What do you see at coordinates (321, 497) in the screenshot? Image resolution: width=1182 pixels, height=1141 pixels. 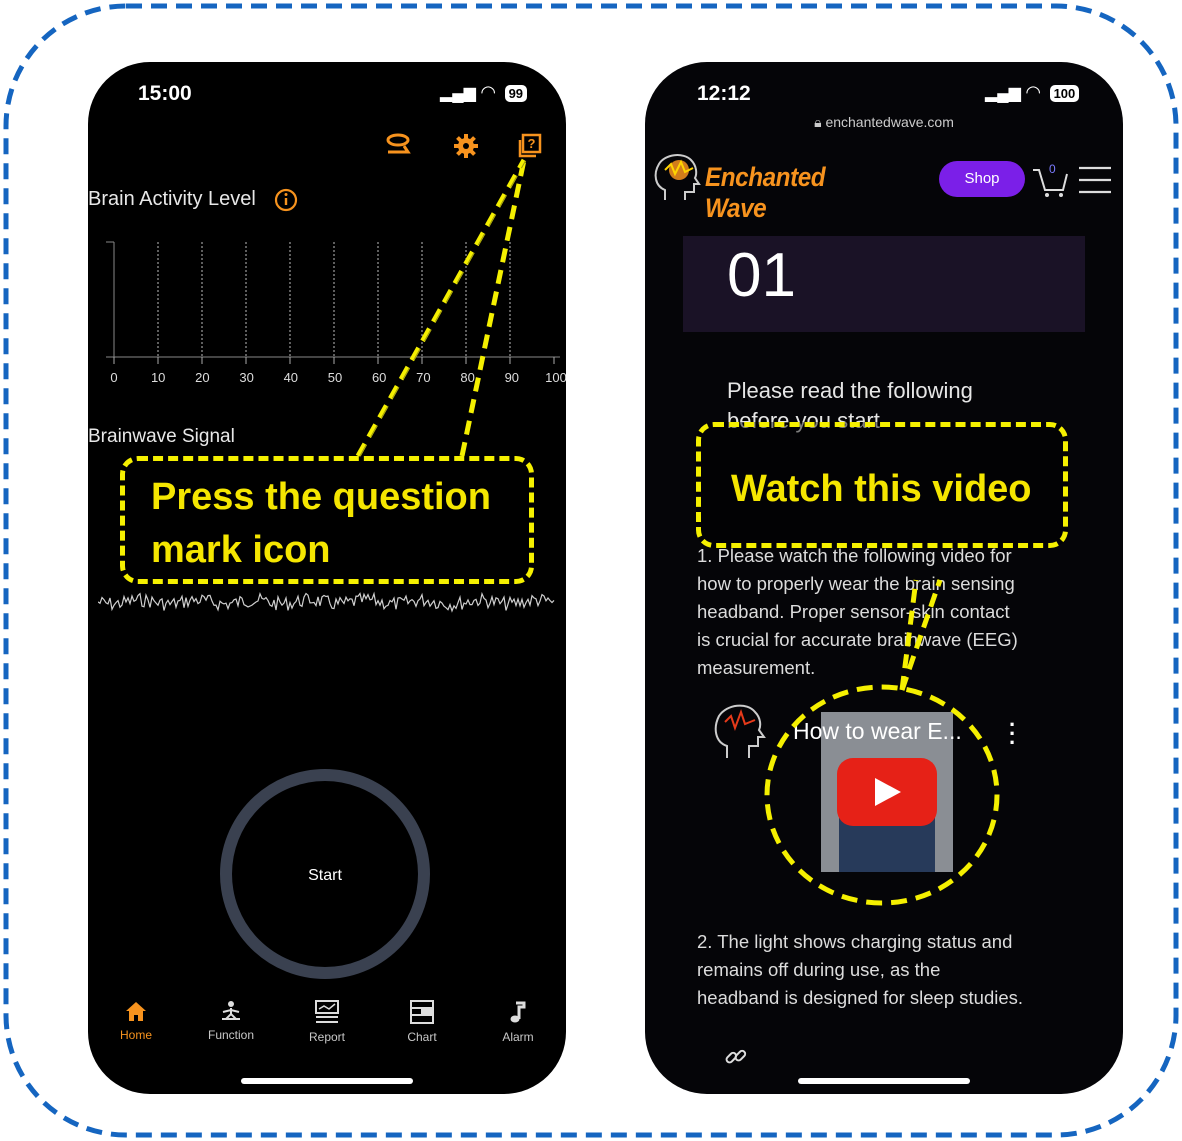 I see `question-callout-line1: Press the question` at bounding box center [321, 497].